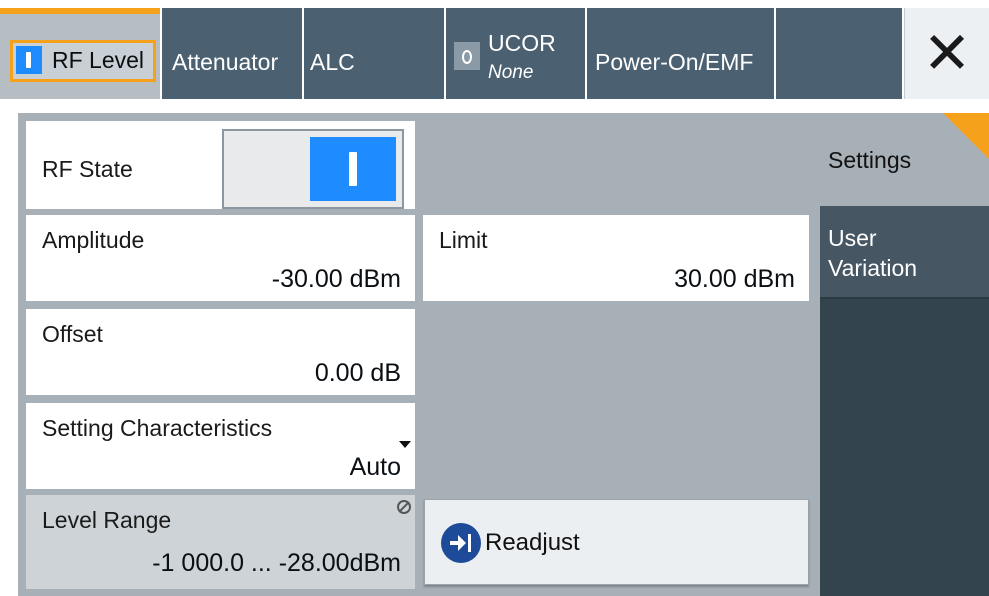 The width and height of the screenshot is (989, 596). Describe the element at coordinates (870, 160) in the screenshot. I see `side-tab-settings-label: Settings` at that location.